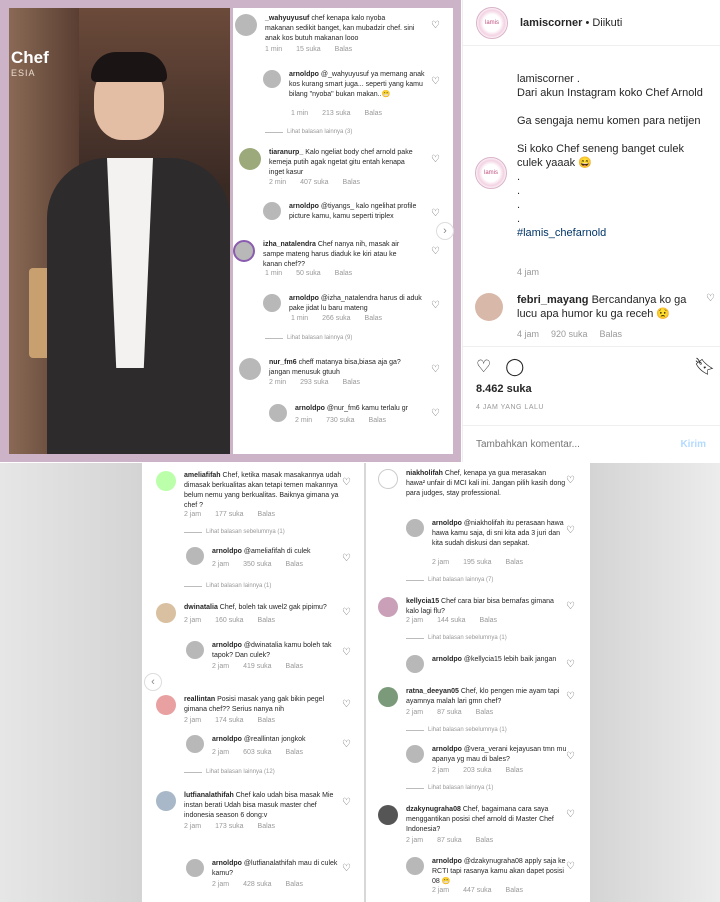  I want to click on comment-username: _wahyuyusuf, so click(287, 18).